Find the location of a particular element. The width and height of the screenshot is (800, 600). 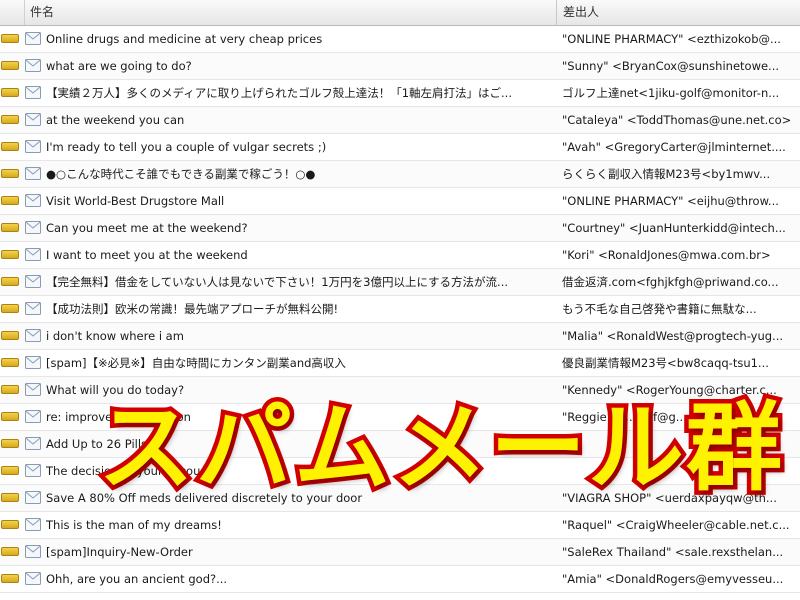

message-subject: 【成功法則】欧米の常識！最先端アプローチが無料公開! is located at coordinates (192, 309).